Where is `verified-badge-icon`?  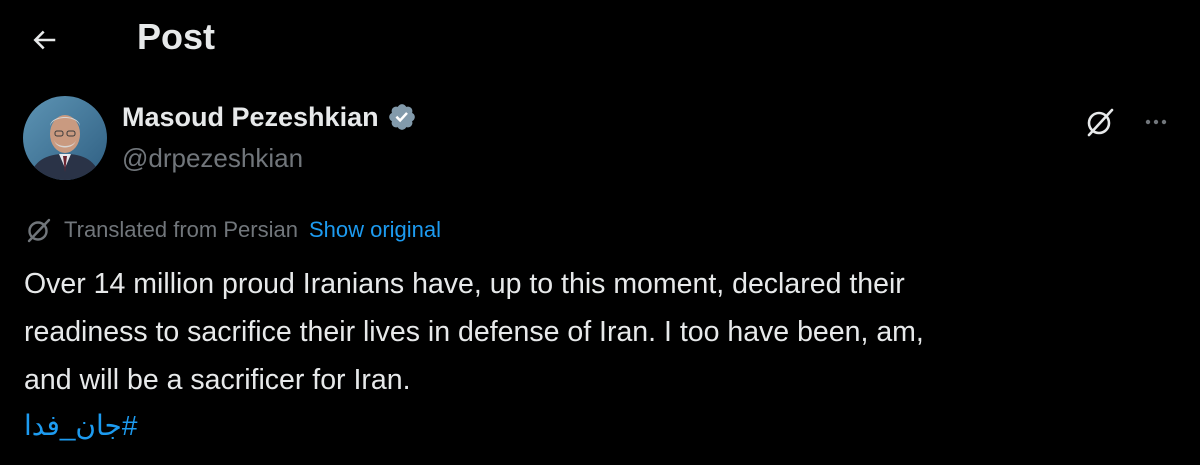
verified-badge-icon is located at coordinates (402, 117).